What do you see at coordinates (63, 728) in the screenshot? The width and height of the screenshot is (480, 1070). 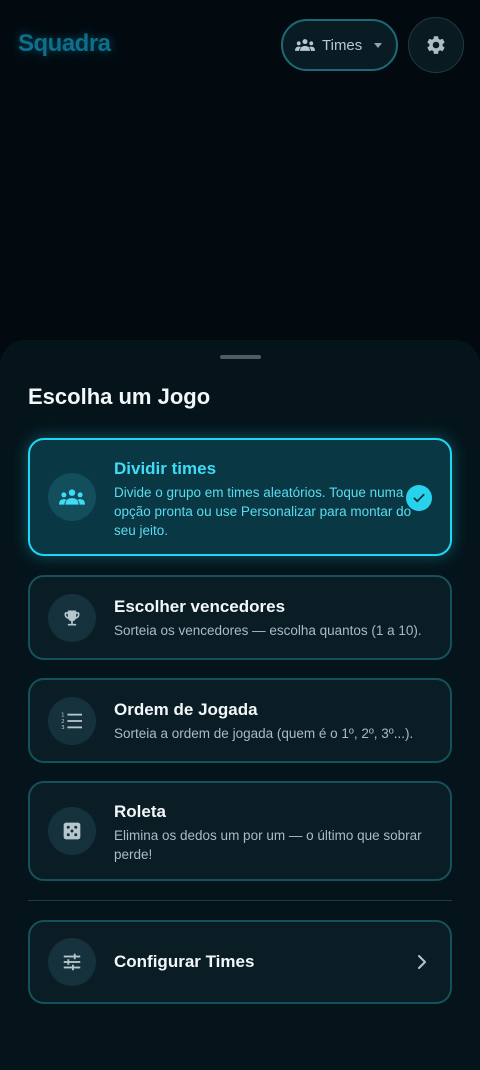 I see `svg-text: 3` at bounding box center [63, 728].